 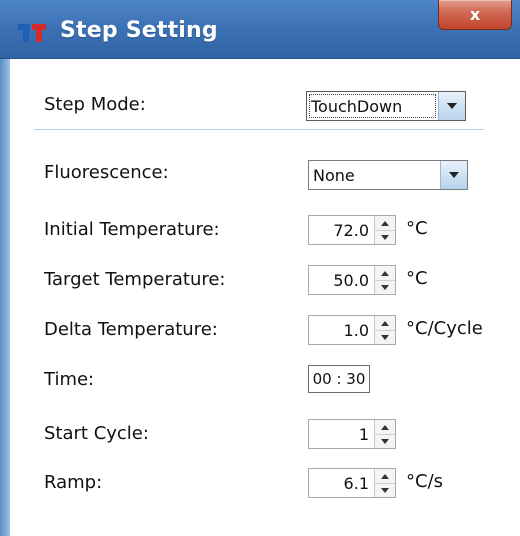 What do you see at coordinates (95, 104) in the screenshot?
I see `step-mode-label: Step Mode:` at bounding box center [95, 104].